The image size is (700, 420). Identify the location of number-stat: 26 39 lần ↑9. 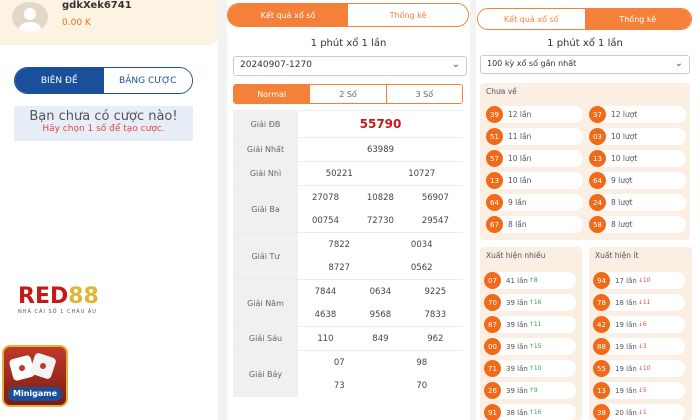
(530, 390).